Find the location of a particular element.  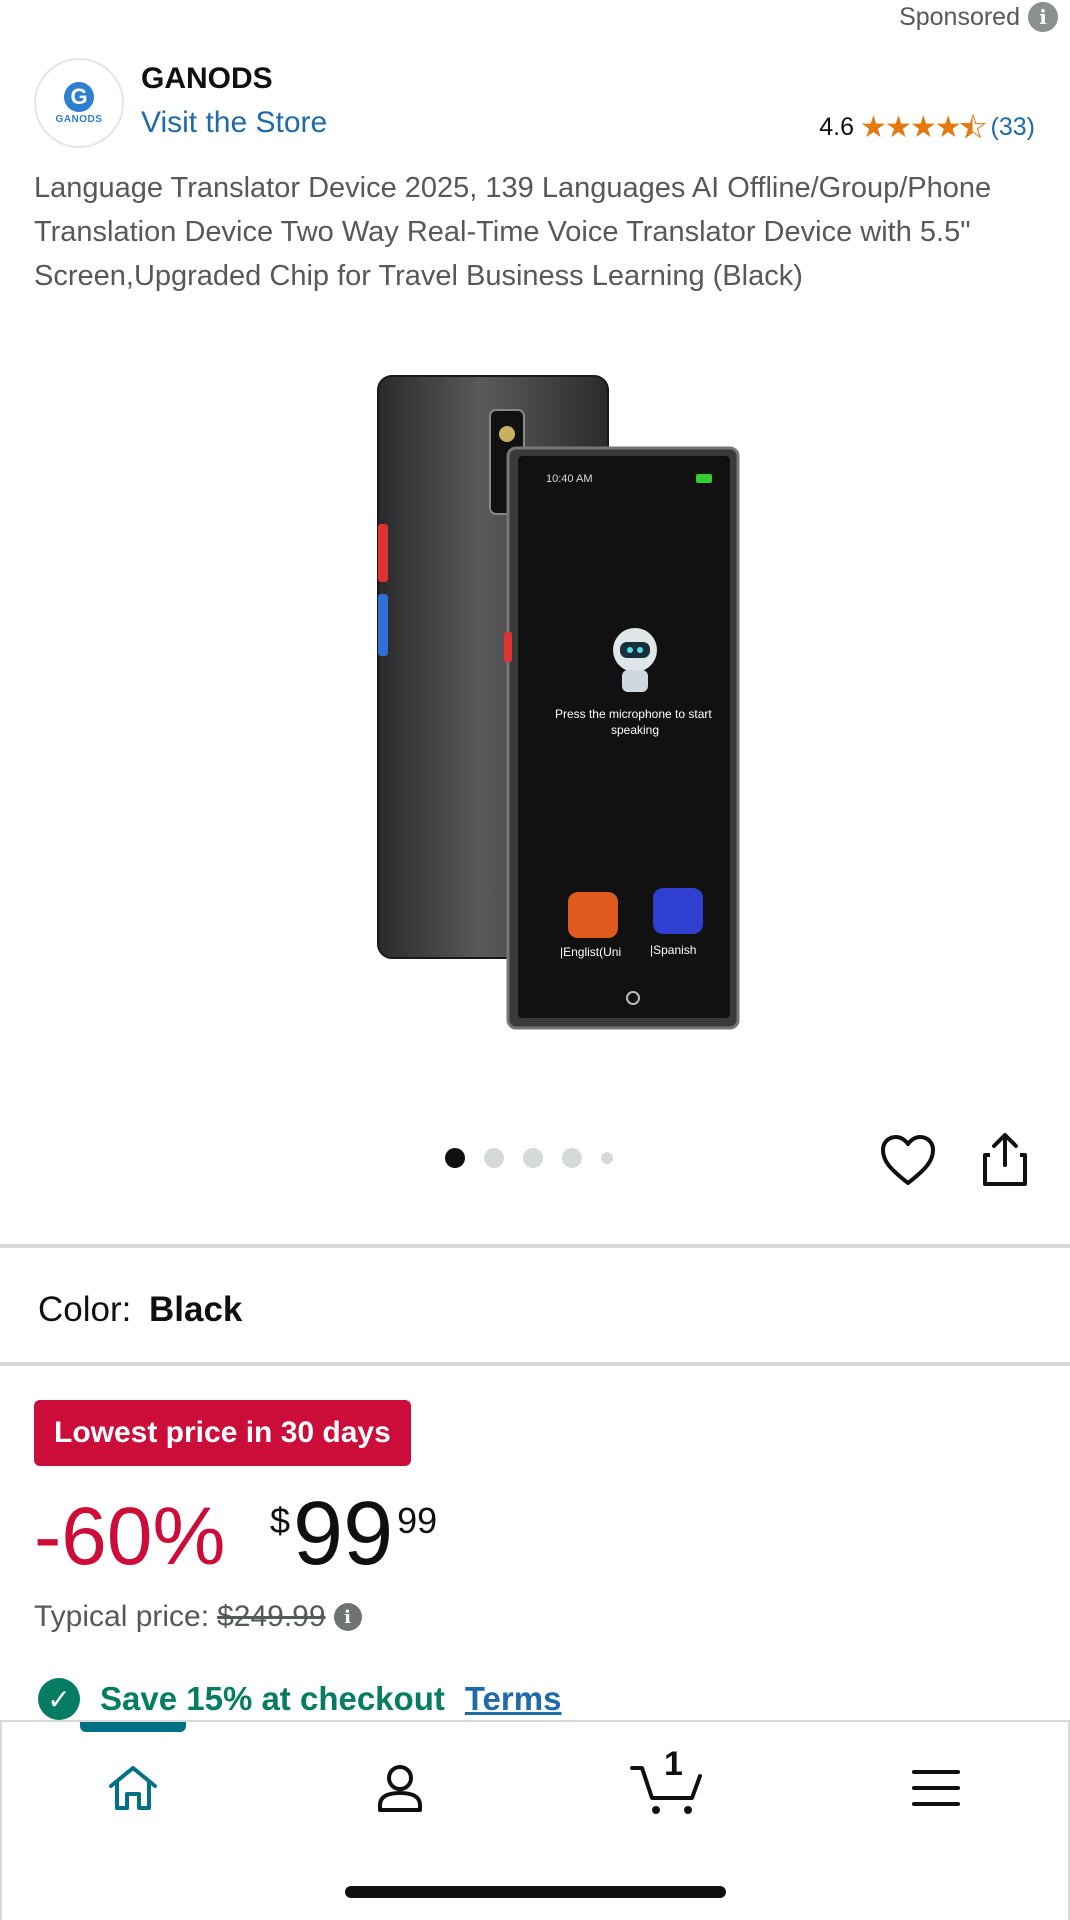

typical-price: Typical price: $249.99 i is located at coordinates (198, 1617).